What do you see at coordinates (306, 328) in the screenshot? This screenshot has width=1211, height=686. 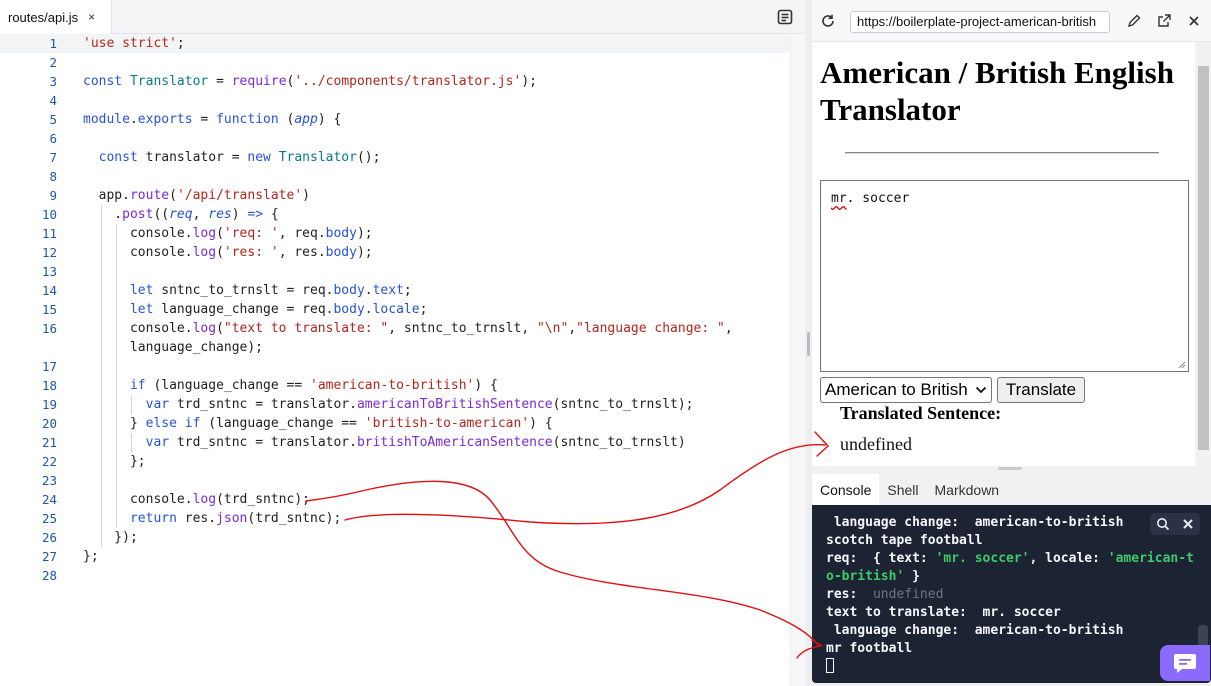 I see `code-token: "text to translate: "` at bounding box center [306, 328].